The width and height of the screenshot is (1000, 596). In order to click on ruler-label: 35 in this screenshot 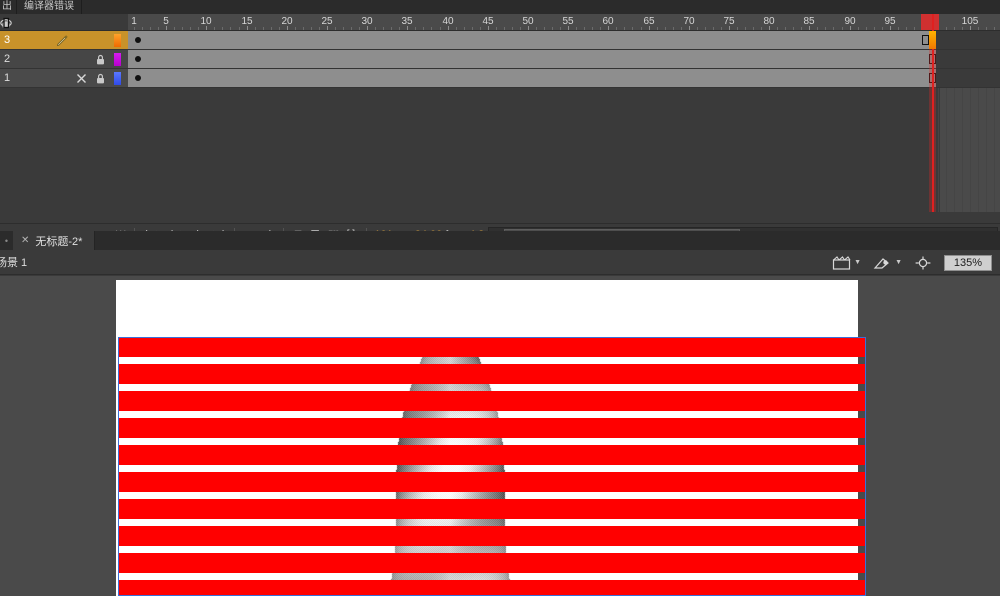, I will do `click(407, 21)`.